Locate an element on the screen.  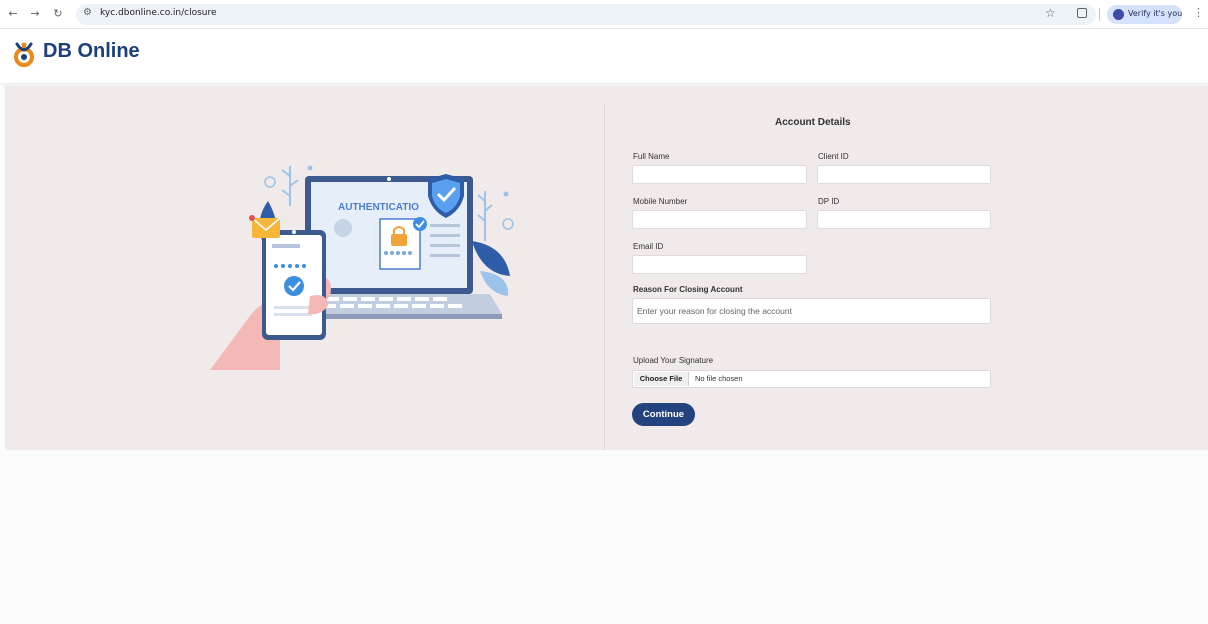
email-id-field is located at coordinates (719, 264).